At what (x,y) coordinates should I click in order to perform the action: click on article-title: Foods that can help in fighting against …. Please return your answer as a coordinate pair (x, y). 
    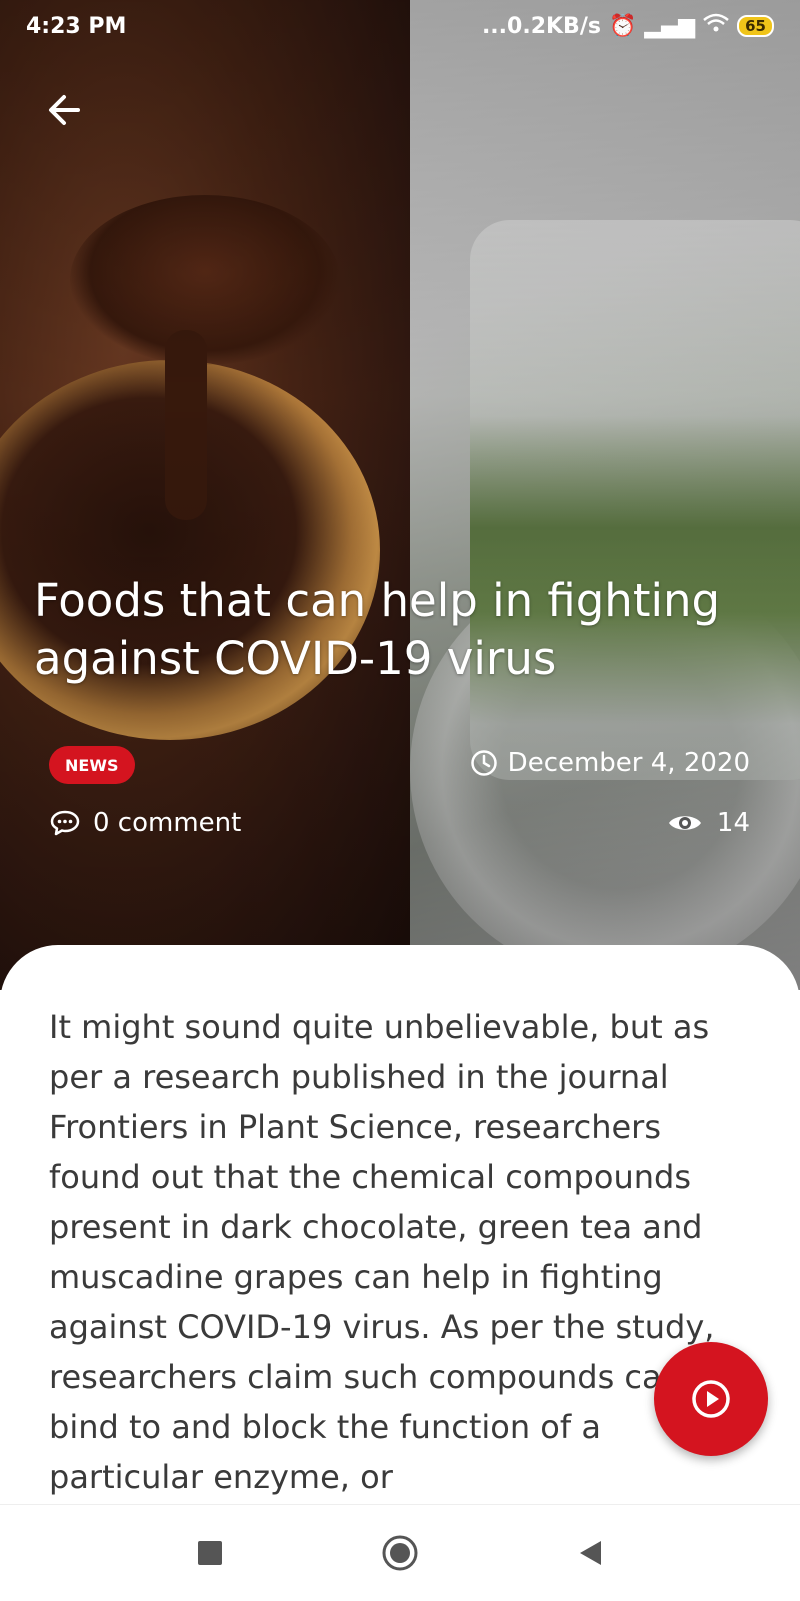
    Looking at the image, I should click on (377, 629).